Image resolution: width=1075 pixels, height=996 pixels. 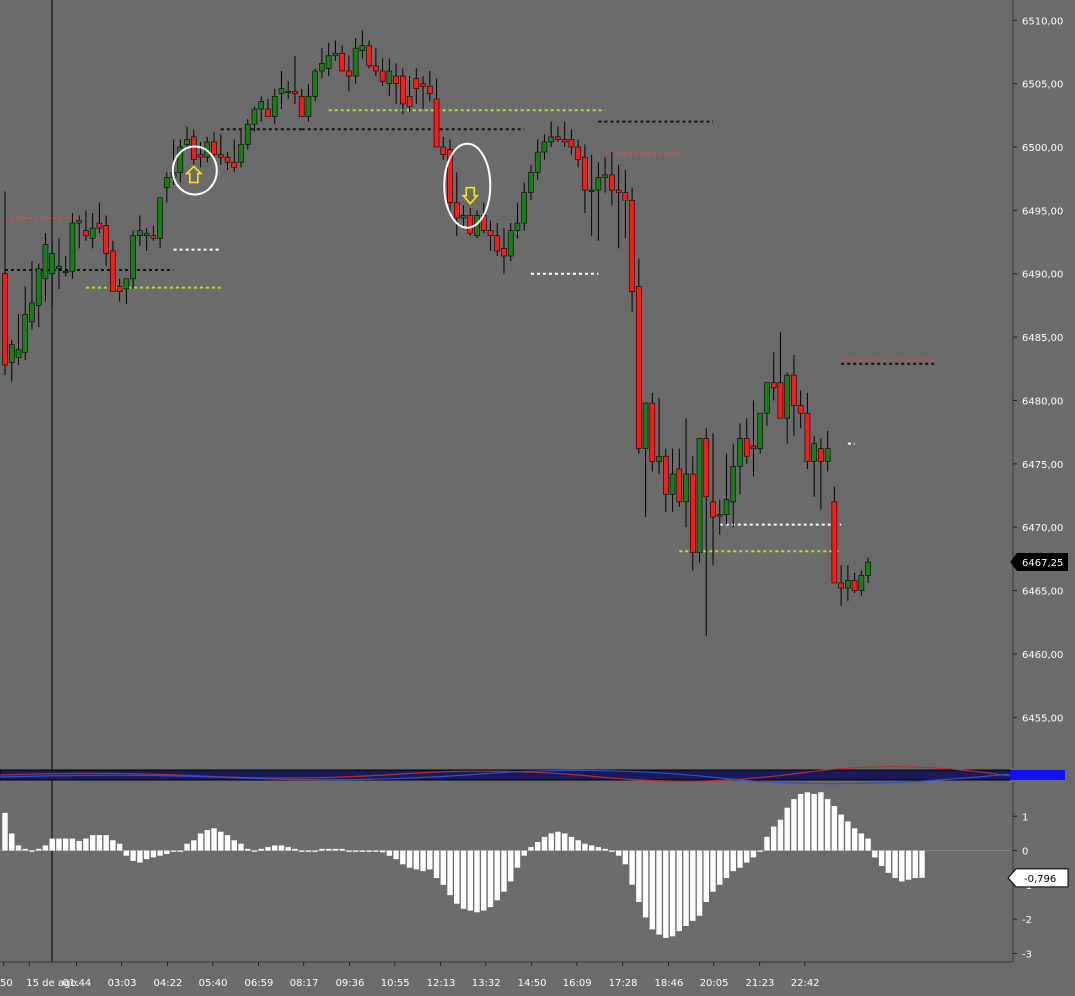 I want to click on time-tick-label: 10:55, so click(x=395, y=983).